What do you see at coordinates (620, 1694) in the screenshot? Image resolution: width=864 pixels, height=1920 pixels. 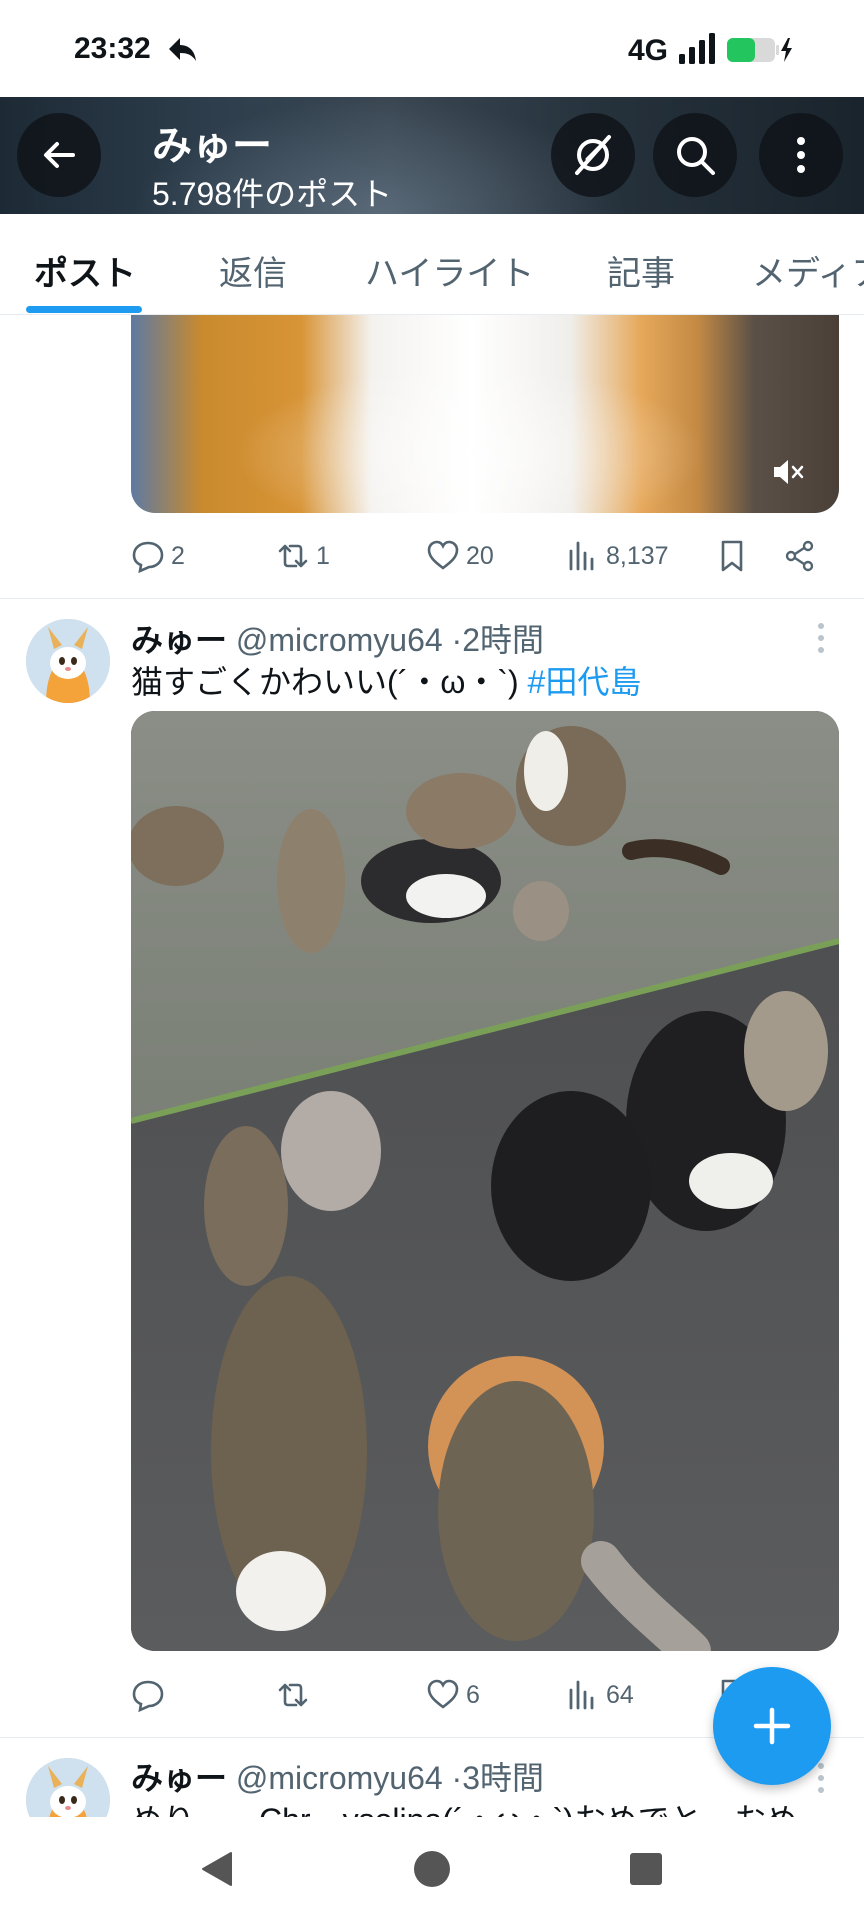 I see `view-count: 64` at bounding box center [620, 1694].